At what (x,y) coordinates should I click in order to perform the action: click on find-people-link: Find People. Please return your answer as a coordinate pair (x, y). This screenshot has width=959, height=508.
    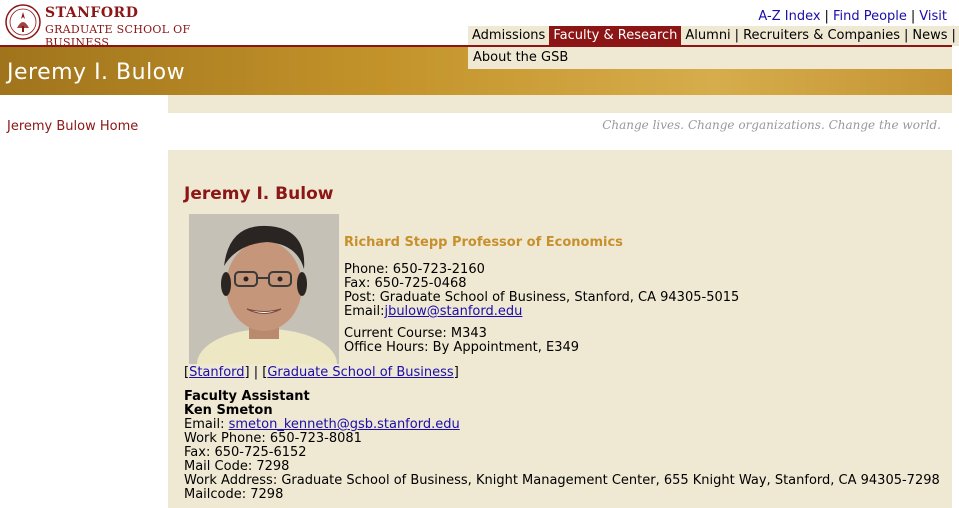
    Looking at the image, I should click on (870, 16).